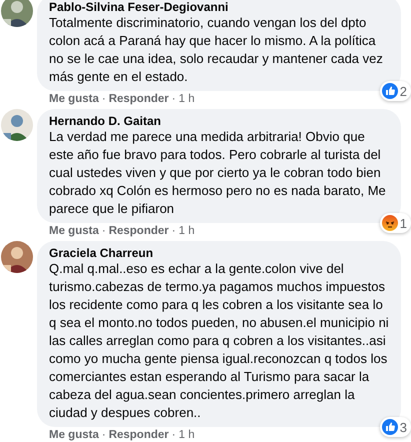 The image size is (411, 442). Describe the element at coordinates (220, 253) in the screenshot. I see `author-name: Graciela Charreun` at that location.